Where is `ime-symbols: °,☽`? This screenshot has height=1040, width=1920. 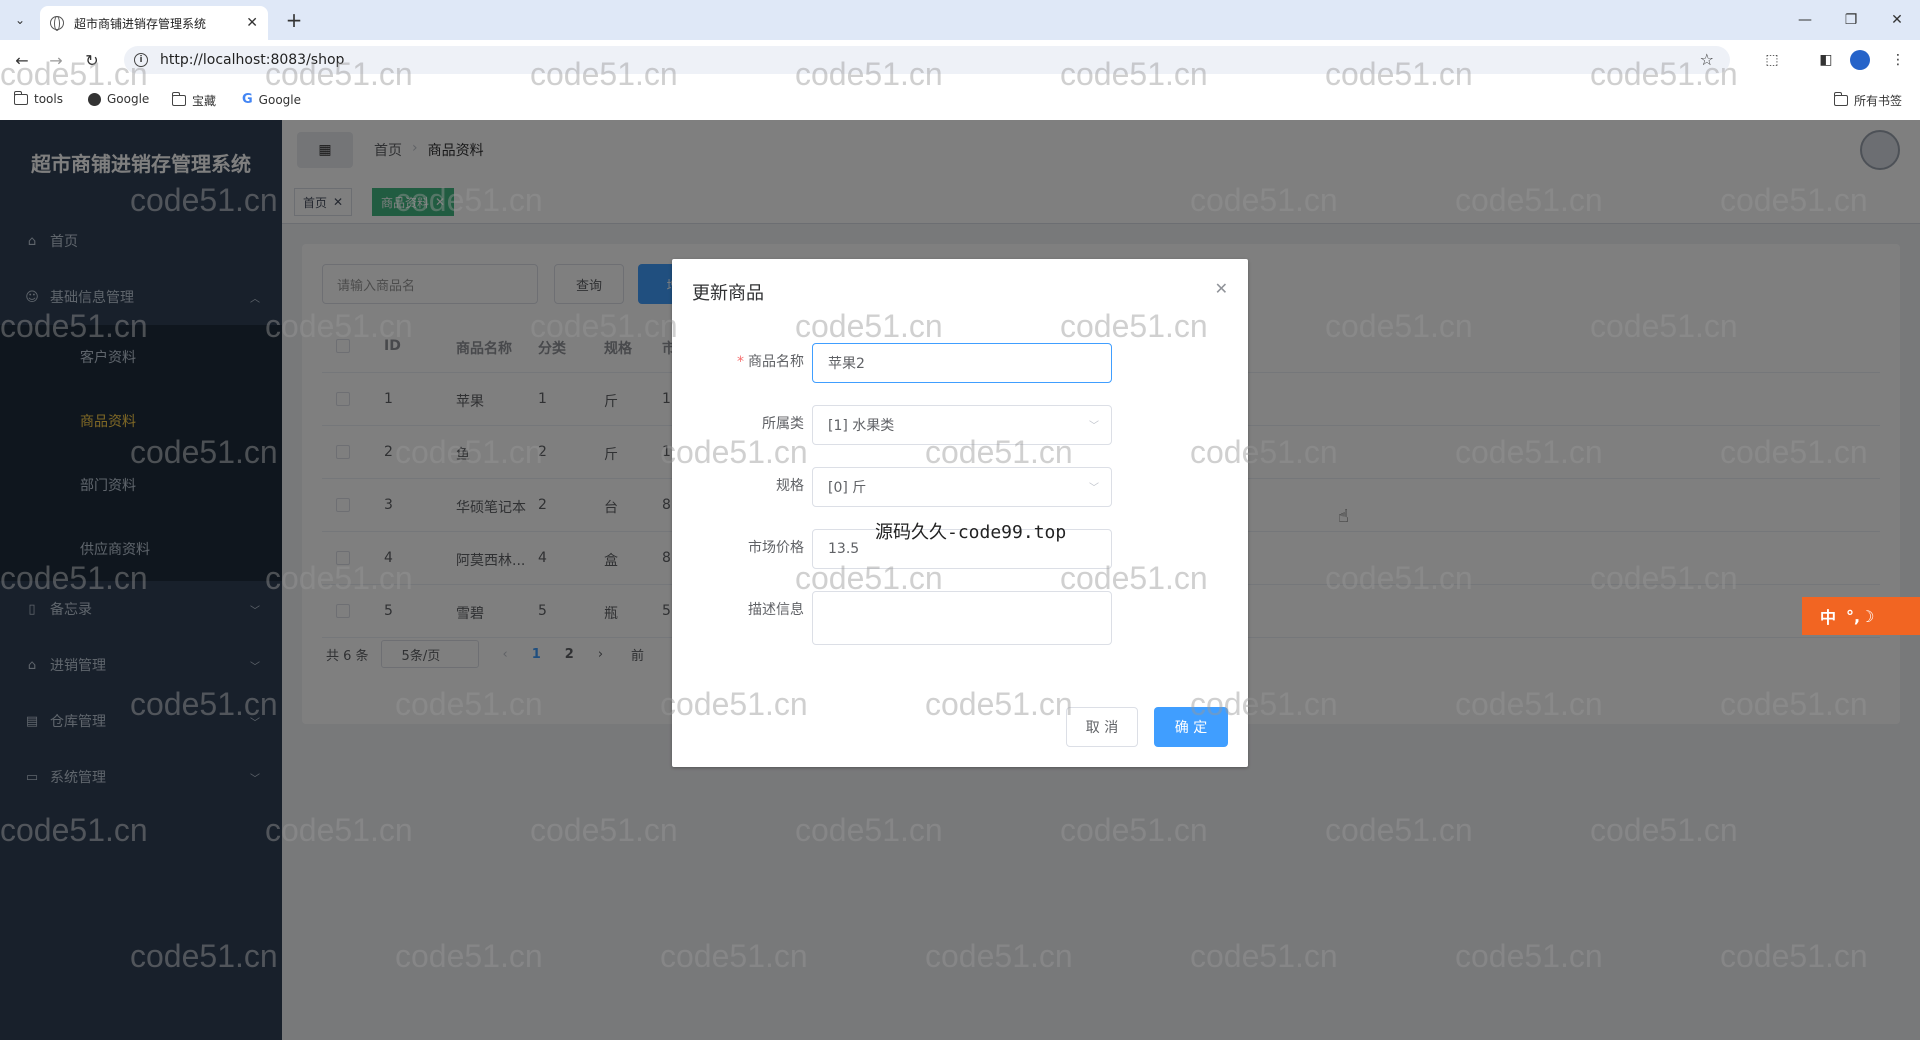
ime-symbols: °,☽ is located at coordinates (1860, 616).